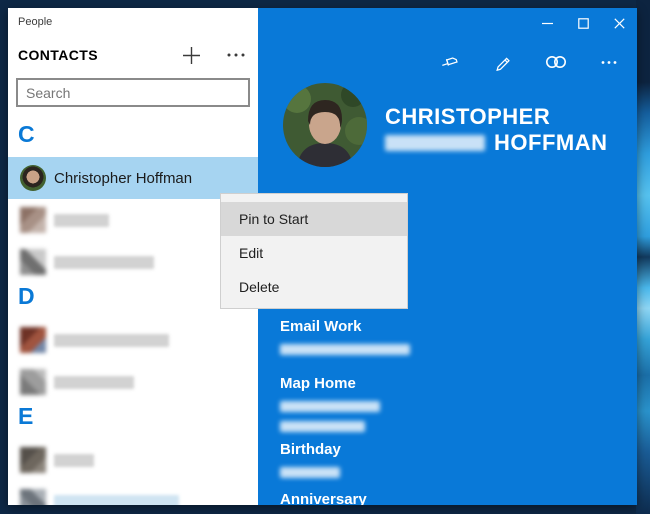 This screenshot has width=650, height=514. I want to click on detail-toolbar, so click(529, 62).